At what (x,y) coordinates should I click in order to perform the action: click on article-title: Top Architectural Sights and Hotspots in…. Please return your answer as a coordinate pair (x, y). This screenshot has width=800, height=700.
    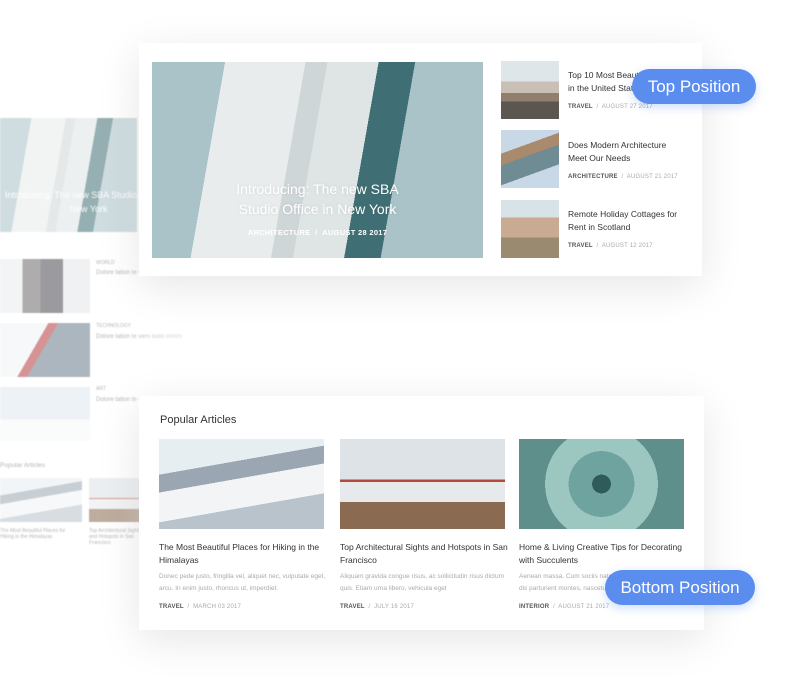
    Looking at the image, I should click on (425, 554).